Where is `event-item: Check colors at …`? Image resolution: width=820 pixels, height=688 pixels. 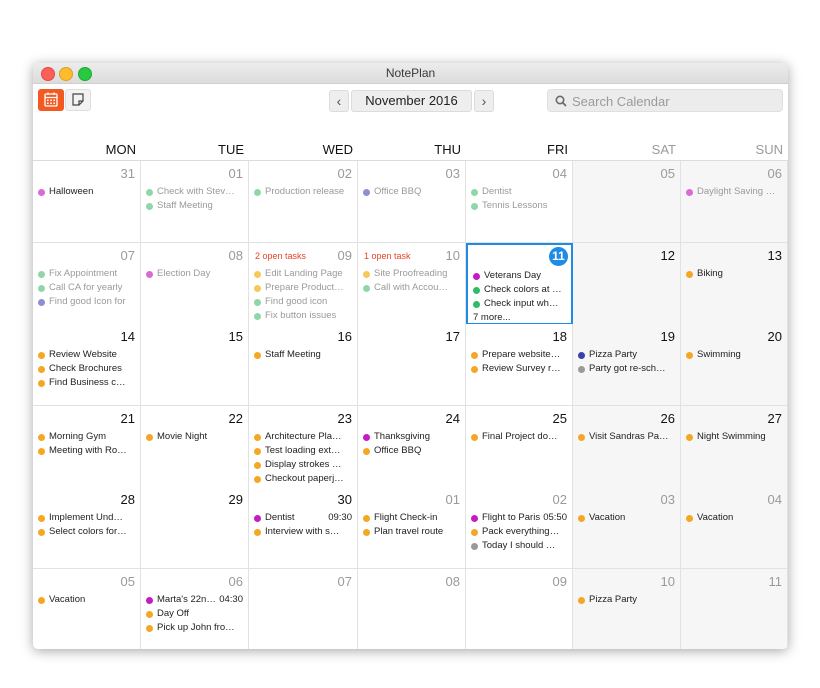
event-item: Check colors at … is located at coordinates (520, 290).